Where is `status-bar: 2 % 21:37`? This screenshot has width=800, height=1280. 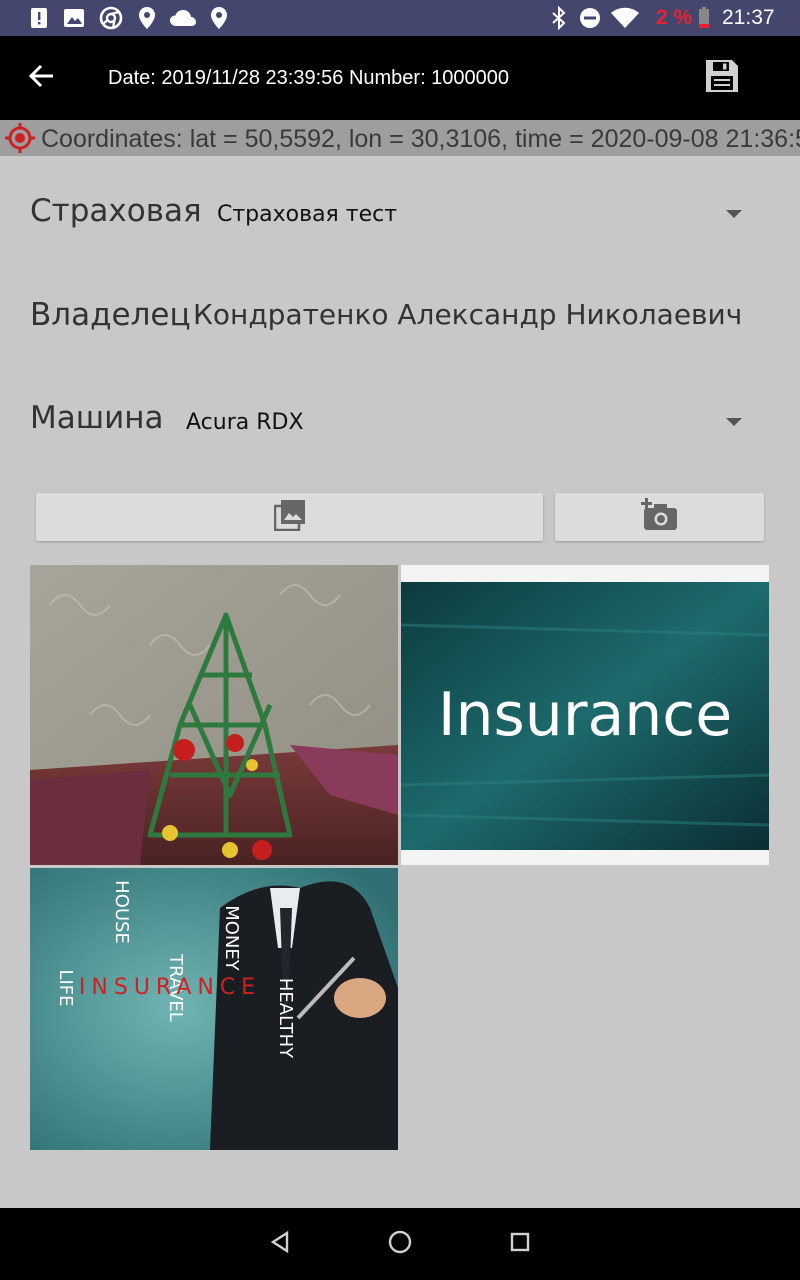 status-bar: 2 % 21:37 is located at coordinates (400, 18).